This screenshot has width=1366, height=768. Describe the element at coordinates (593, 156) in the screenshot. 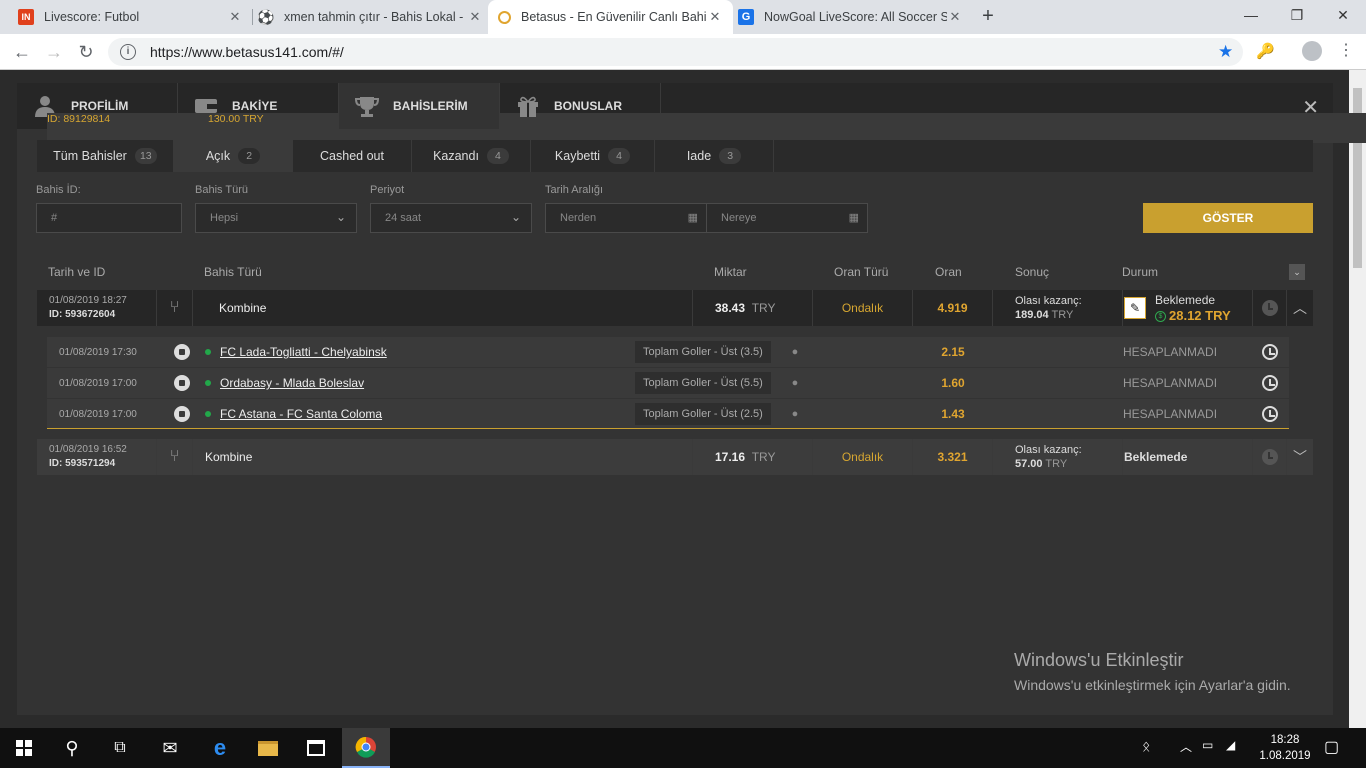

I see `tab-lost: Kaybetti 4` at that location.